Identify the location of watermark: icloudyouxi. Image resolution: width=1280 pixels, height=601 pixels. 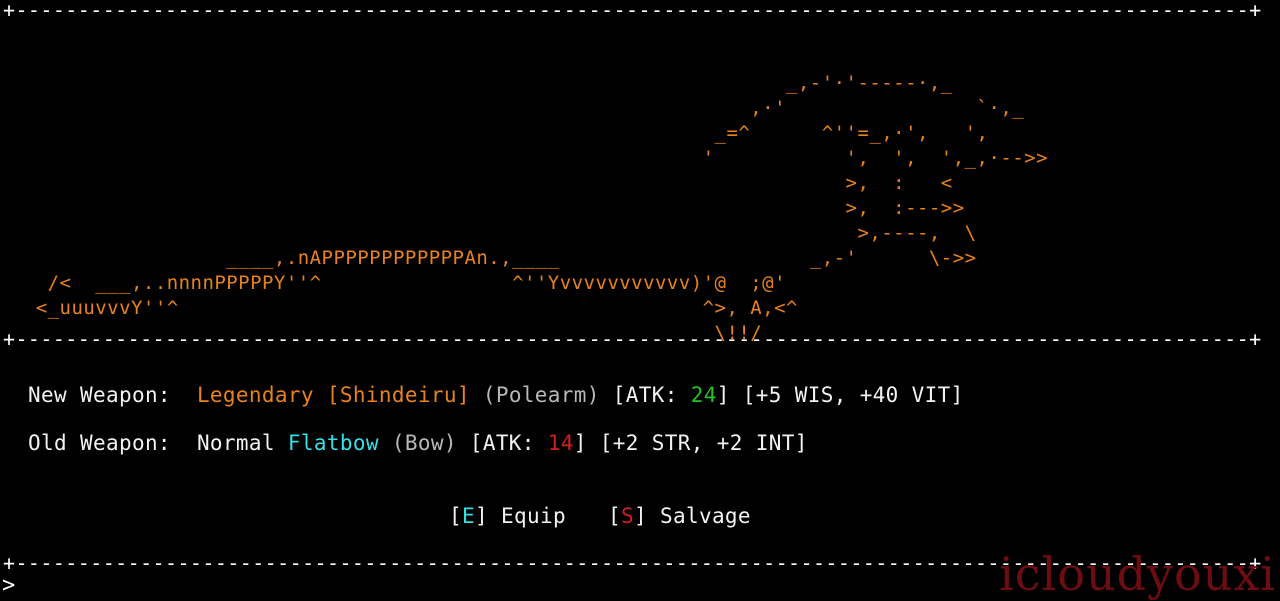
(1137, 574).